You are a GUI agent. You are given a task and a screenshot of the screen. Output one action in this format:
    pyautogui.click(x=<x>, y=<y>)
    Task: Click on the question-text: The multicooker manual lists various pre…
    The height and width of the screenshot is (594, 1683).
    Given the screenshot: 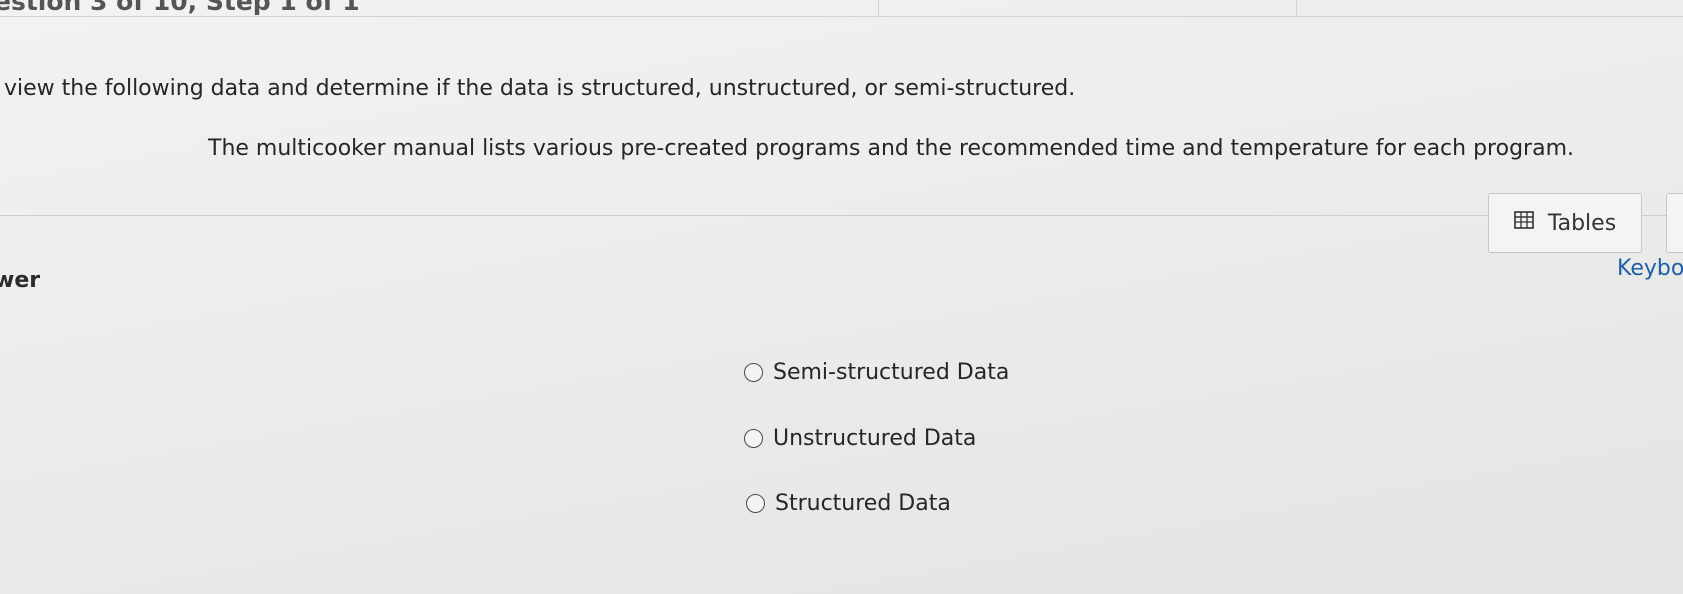 What is the action you would take?
    pyautogui.click(x=891, y=148)
    